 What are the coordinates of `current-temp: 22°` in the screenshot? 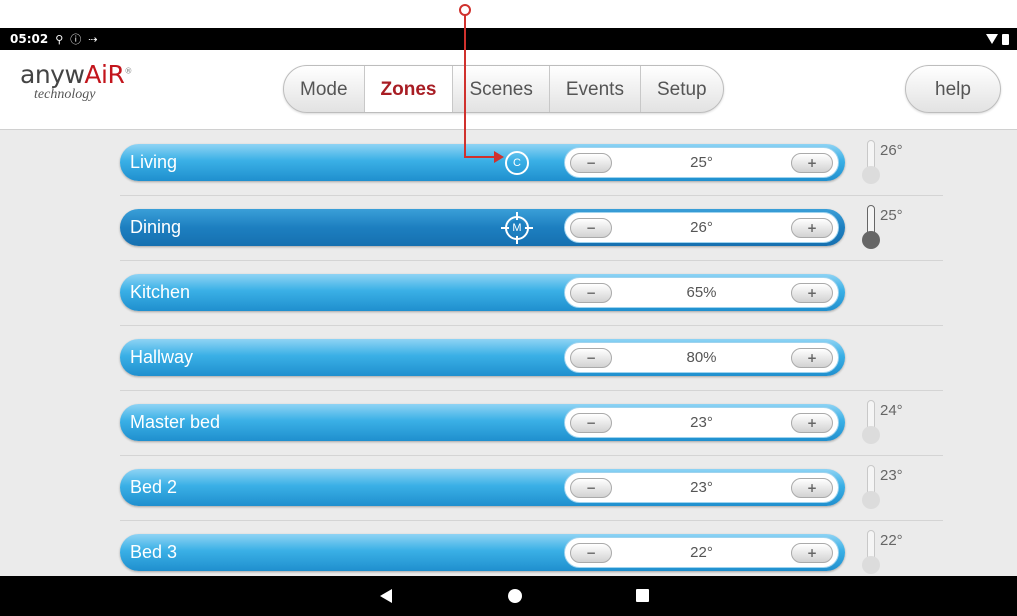 It's located at (891, 540).